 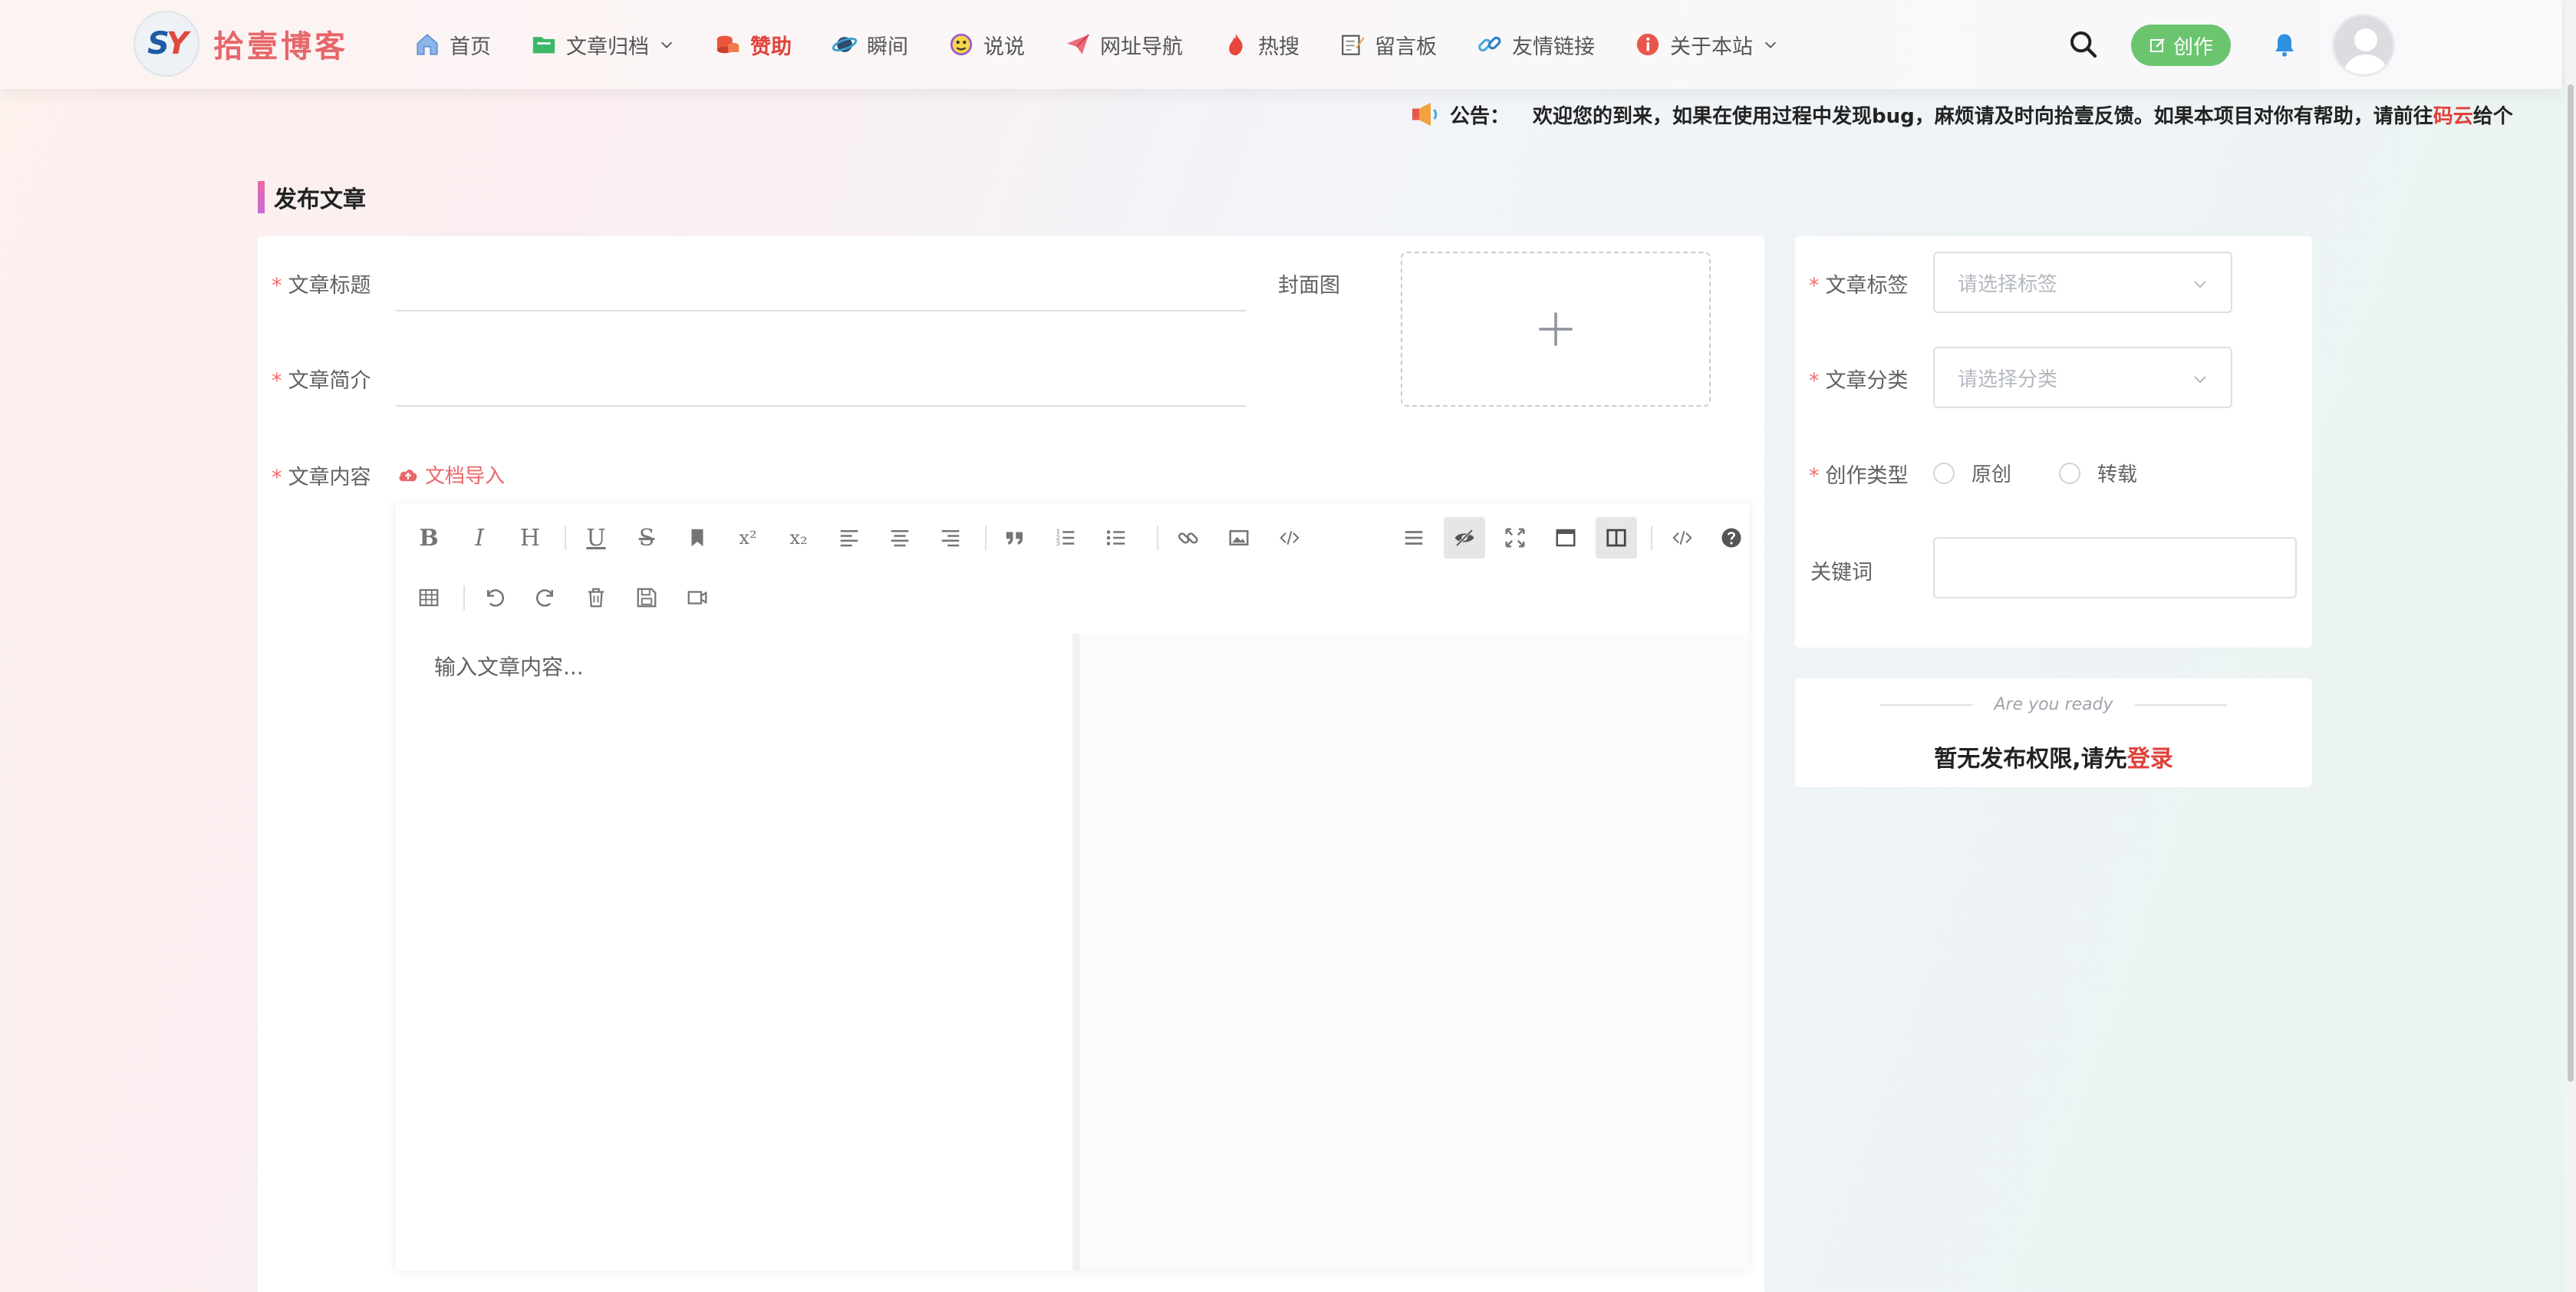 I want to click on window-icon, so click(x=1566, y=538).